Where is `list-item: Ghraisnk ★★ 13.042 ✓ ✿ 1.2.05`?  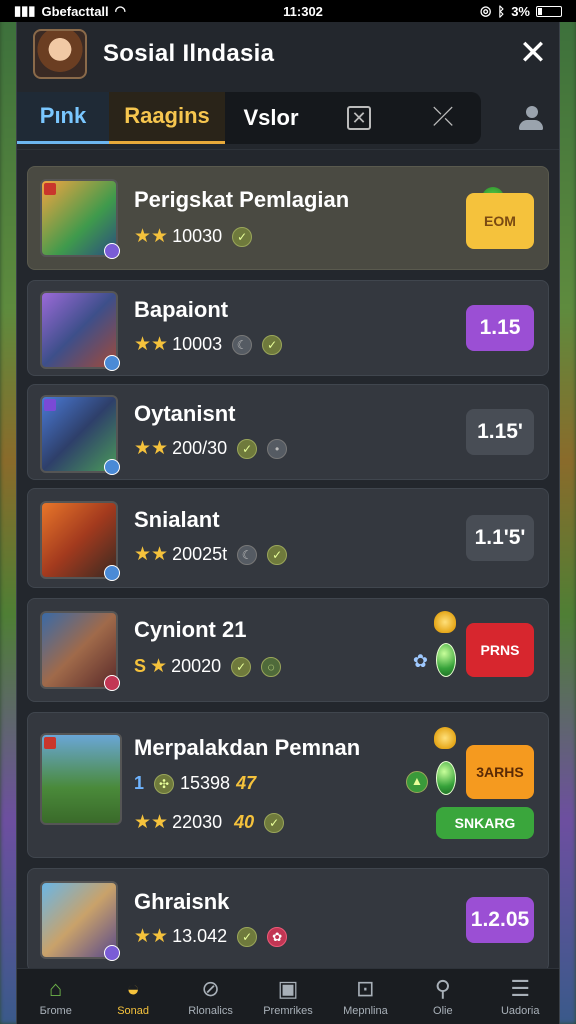 list-item: Ghraisnk ★★ 13.042 ✓ ✿ 1.2.05 is located at coordinates (288, 920).